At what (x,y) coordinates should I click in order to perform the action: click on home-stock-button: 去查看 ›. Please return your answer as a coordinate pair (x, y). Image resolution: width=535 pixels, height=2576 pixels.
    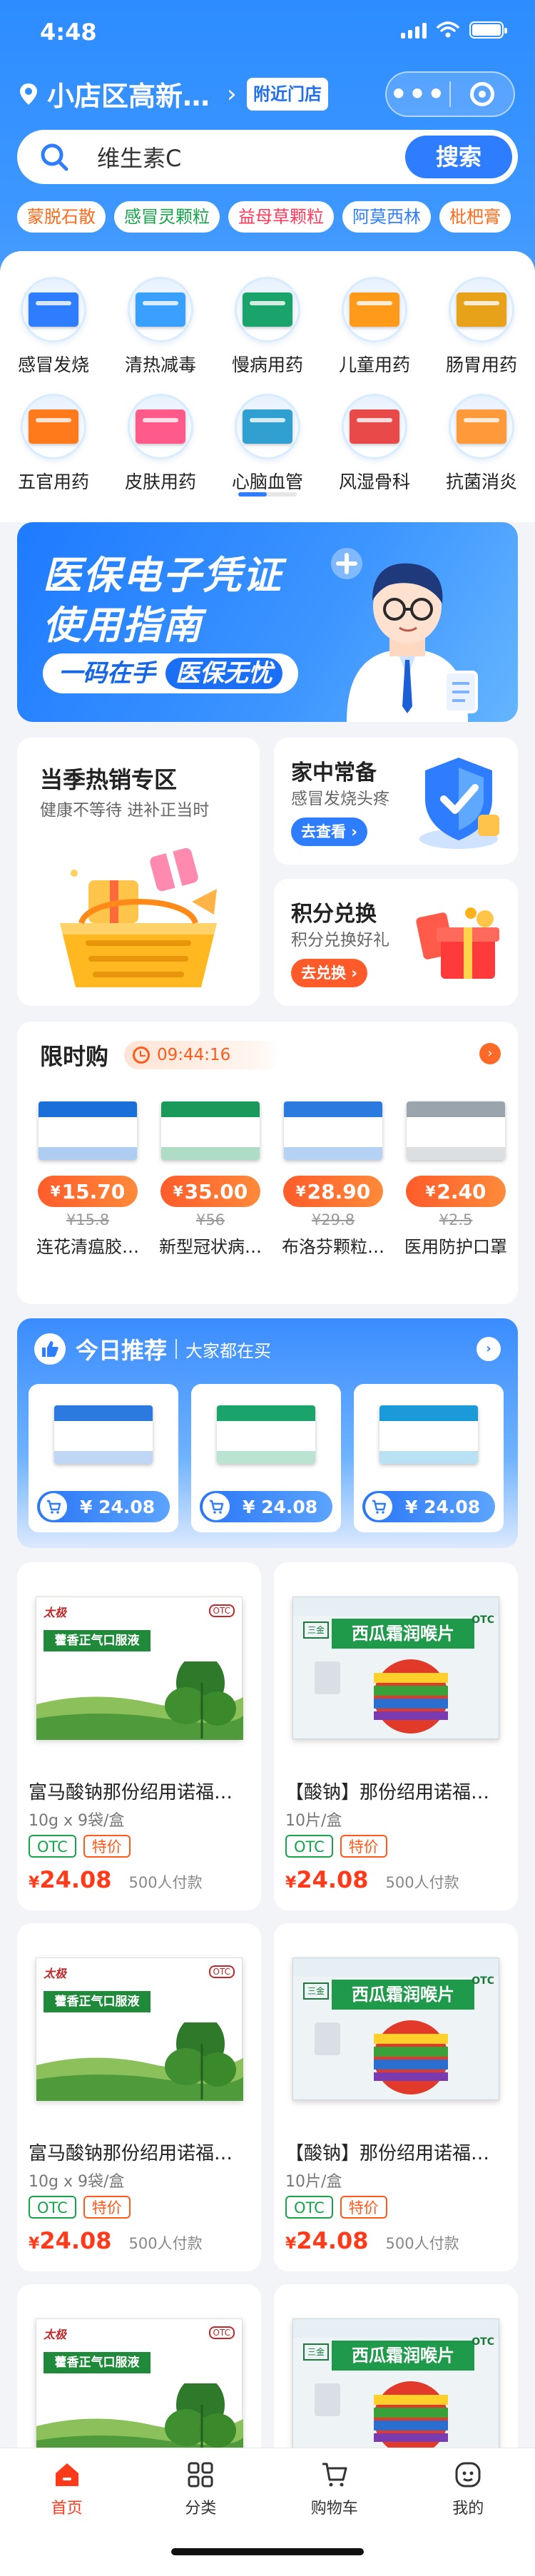
    Looking at the image, I should click on (329, 832).